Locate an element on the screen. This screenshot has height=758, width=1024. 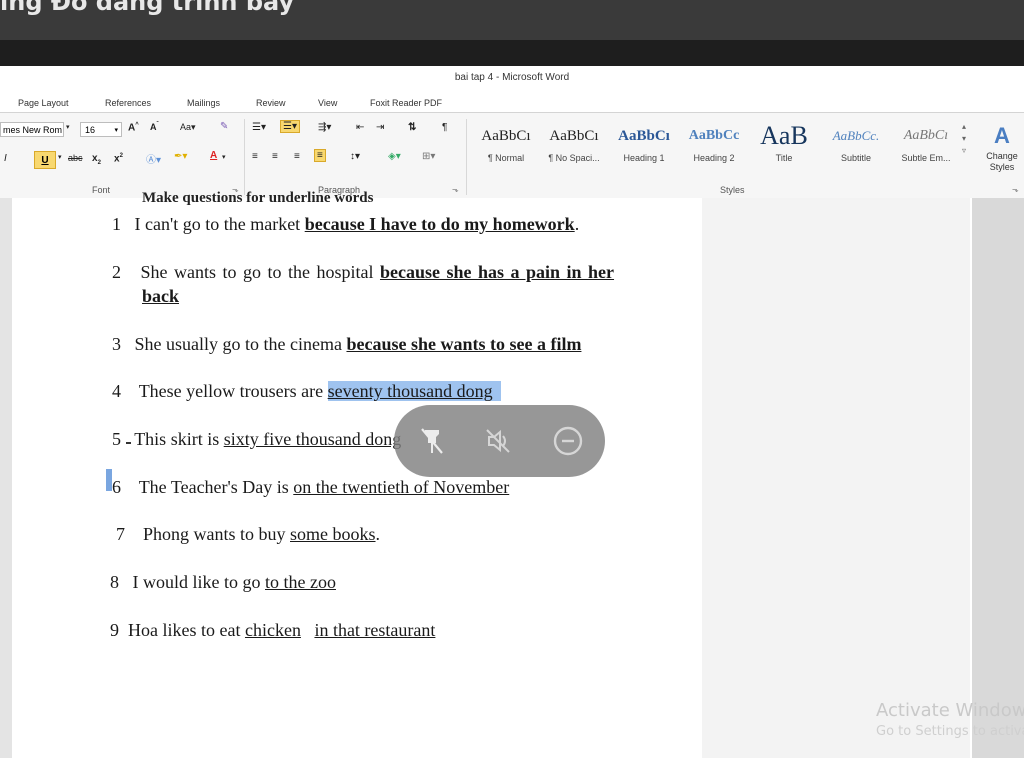
item-text: The Teacher's Day is is located at coordinates (216, 487).